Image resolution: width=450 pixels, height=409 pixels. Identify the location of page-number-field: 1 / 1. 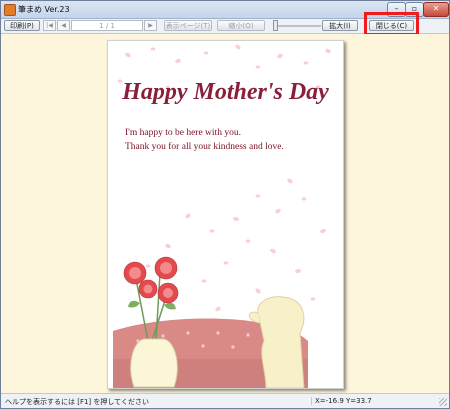
(107, 25).